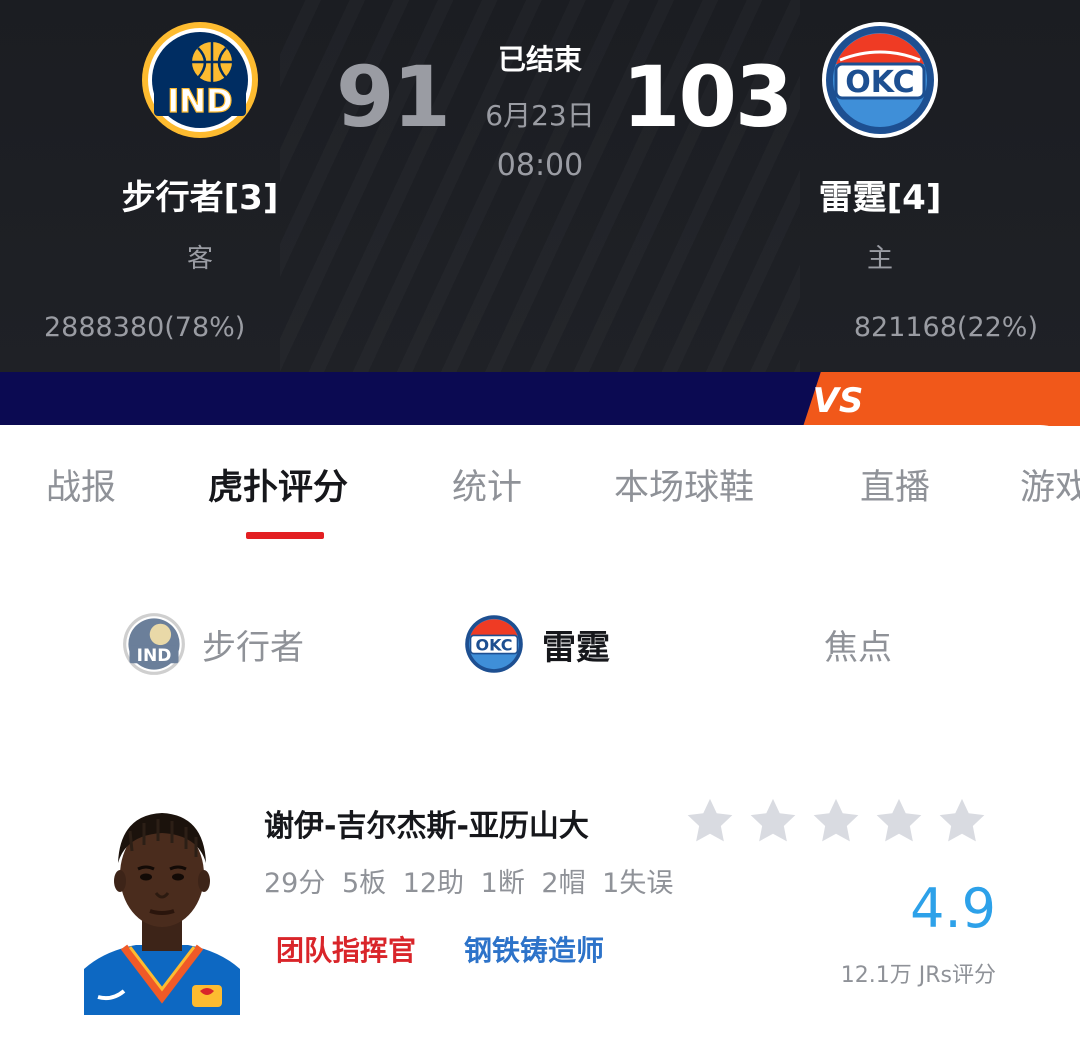  I want to click on team-filter-bar: IND 步行者 OKC 雷霆 焦点, so click(540, 646).